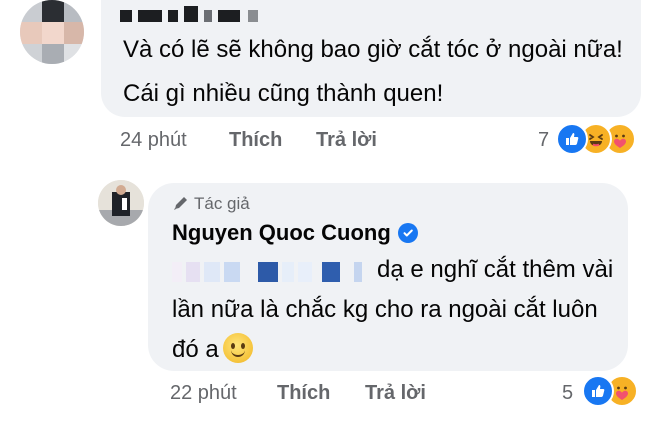  Describe the element at coordinates (567, 393) in the screenshot. I see `reply-reaction-count: 5` at that location.